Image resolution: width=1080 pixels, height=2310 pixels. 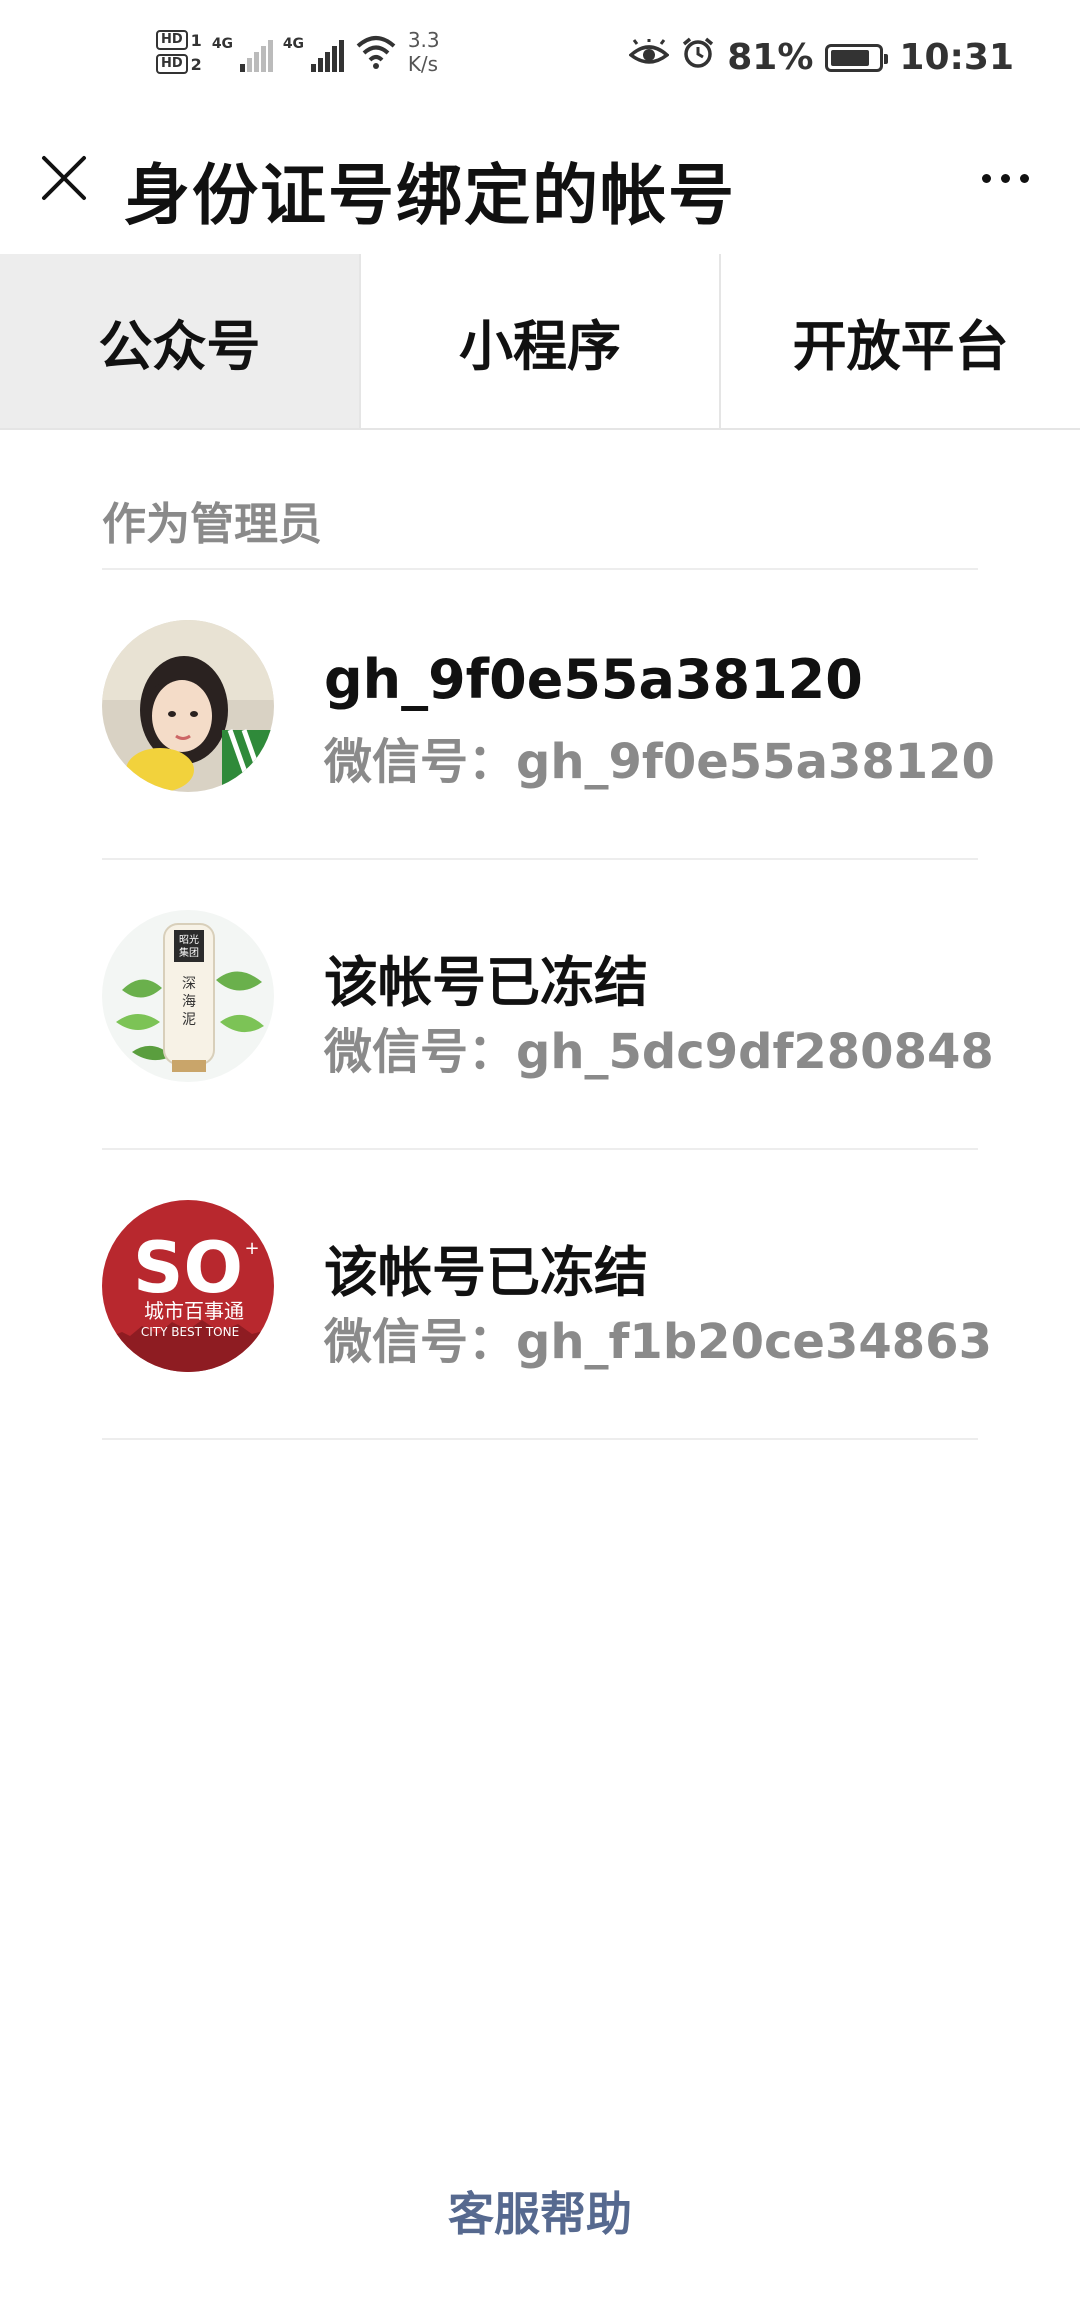 What do you see at coordinates (189, 952) in the screenshot?
I see `product-box-text-2: 集团` at bounding box center [189, 952].